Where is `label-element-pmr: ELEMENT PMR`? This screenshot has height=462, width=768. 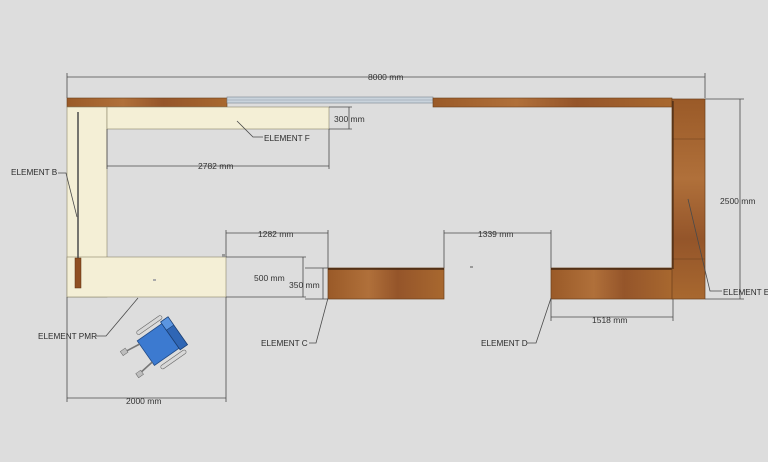
label-element-pmr: ELEMENT PMR is located at coordinates (67, 336).